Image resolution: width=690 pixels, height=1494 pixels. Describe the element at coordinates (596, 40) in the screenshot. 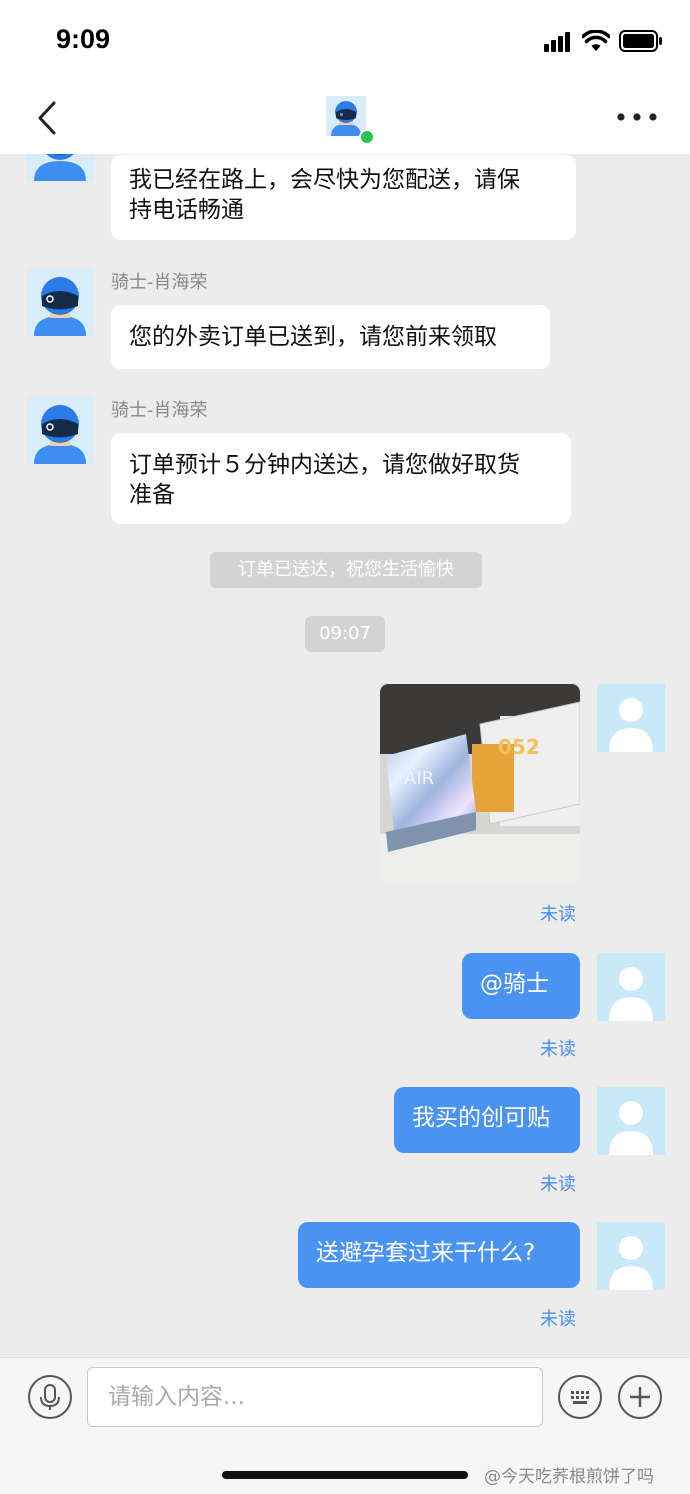

I see `wifi-icon` at that location.